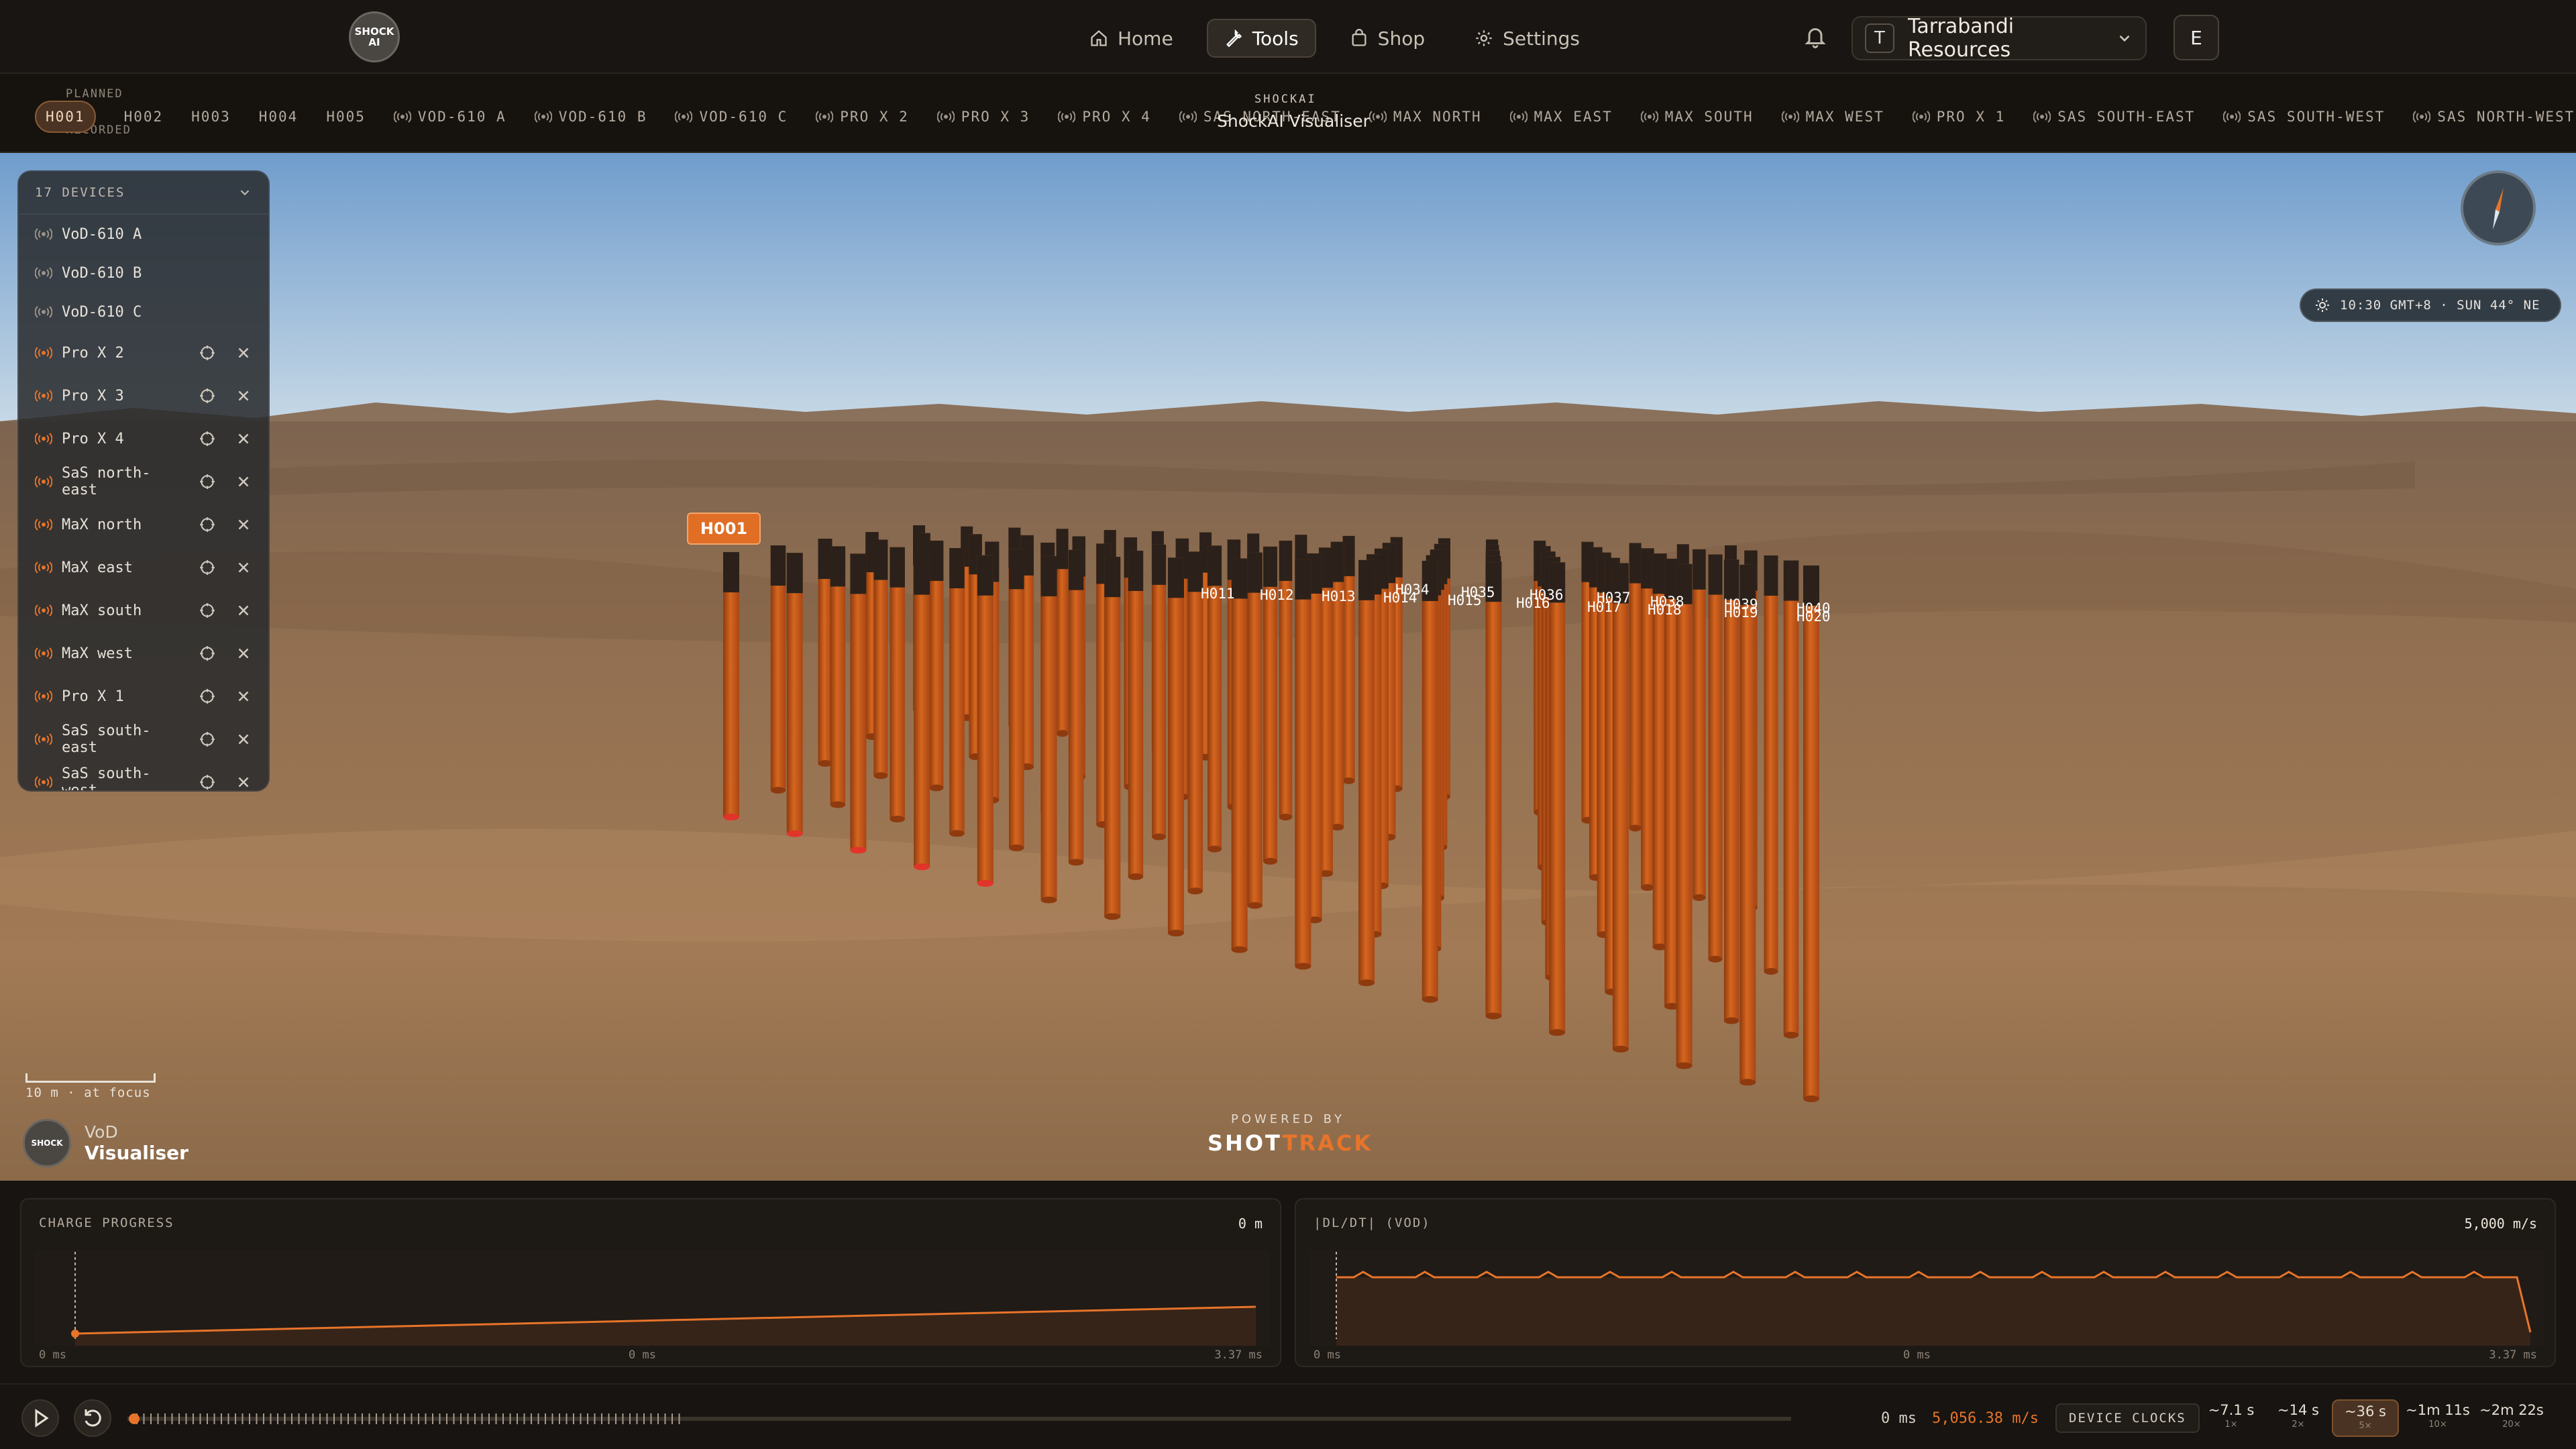  I want to click on speed-option: ~36 s 5×, so click(2365, 1418).